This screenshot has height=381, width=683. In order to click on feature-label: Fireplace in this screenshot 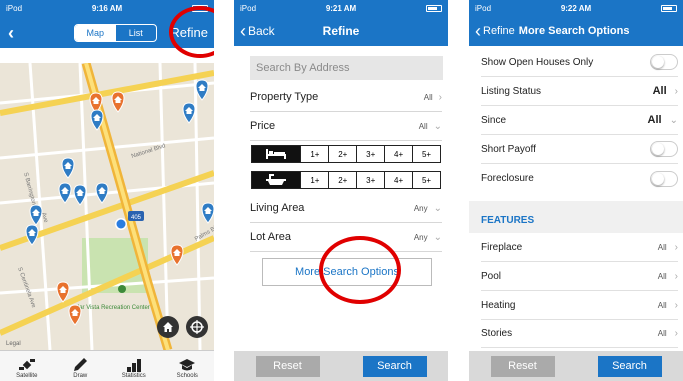, I will do `click(502, 247)`.